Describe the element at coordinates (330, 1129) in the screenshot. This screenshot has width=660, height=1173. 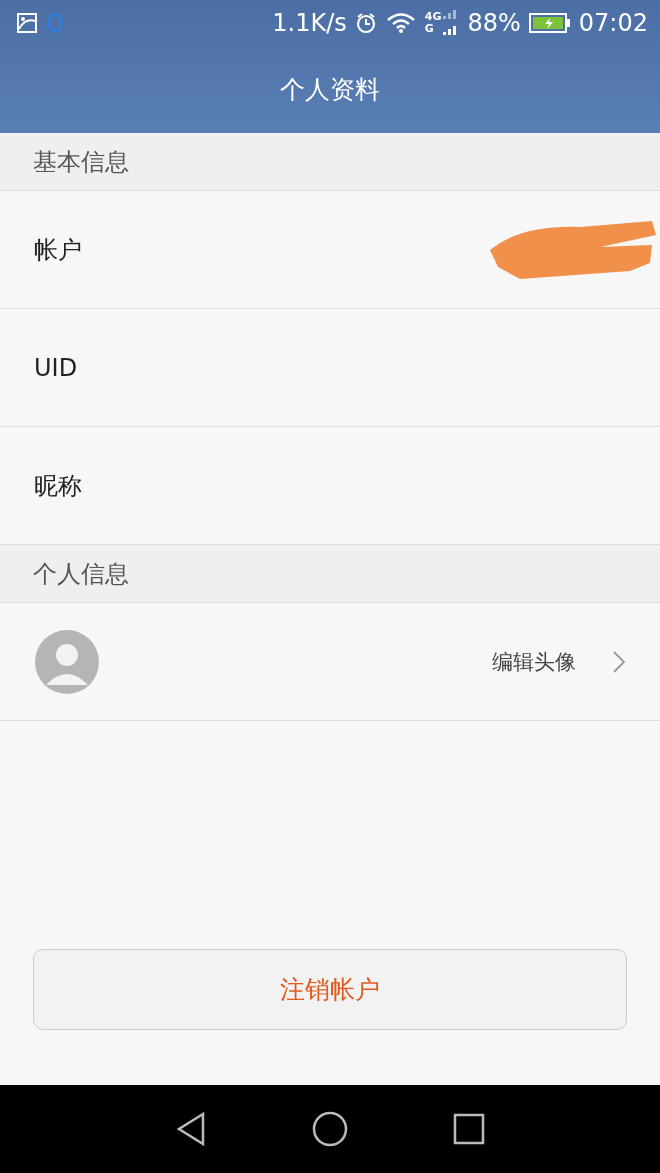
I see `home-icon` at that location.